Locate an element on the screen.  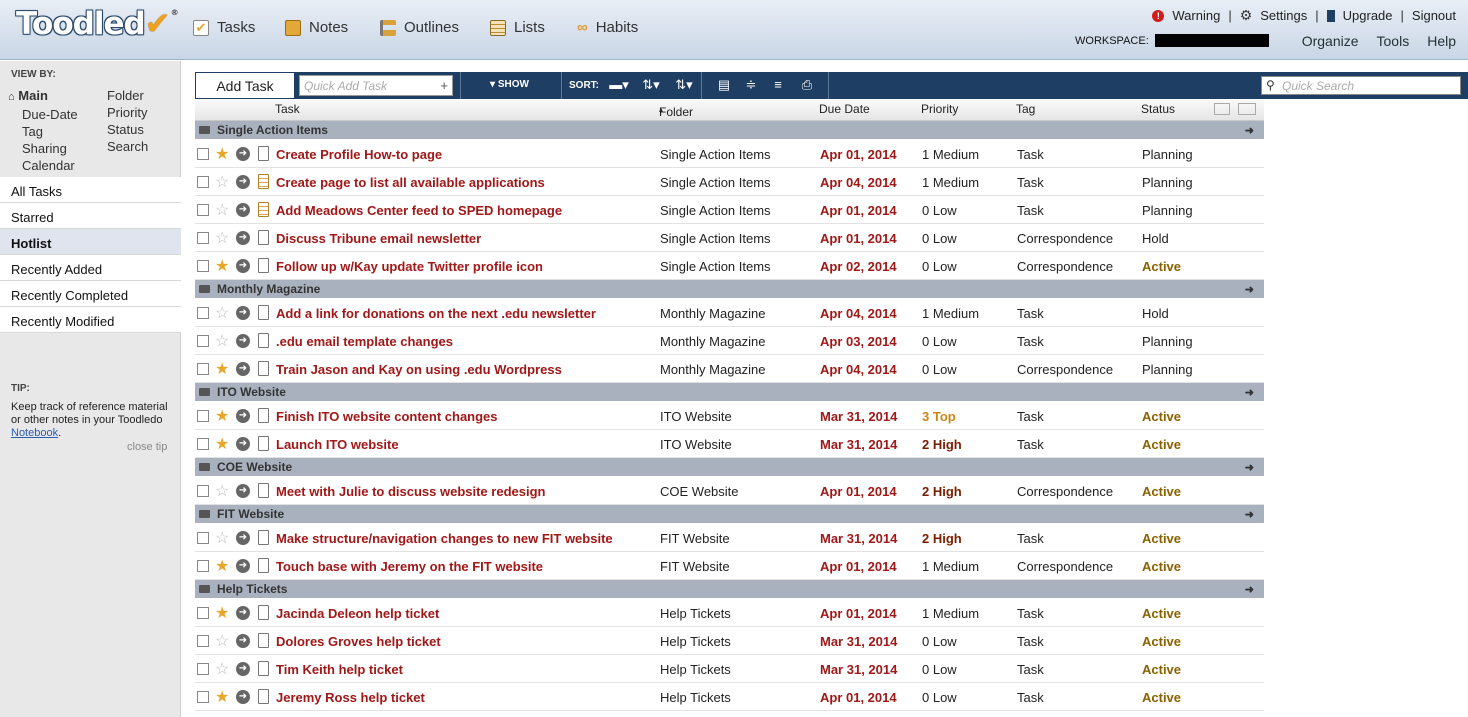
task-priority: 3 Top is located at coordinates (939, 416).